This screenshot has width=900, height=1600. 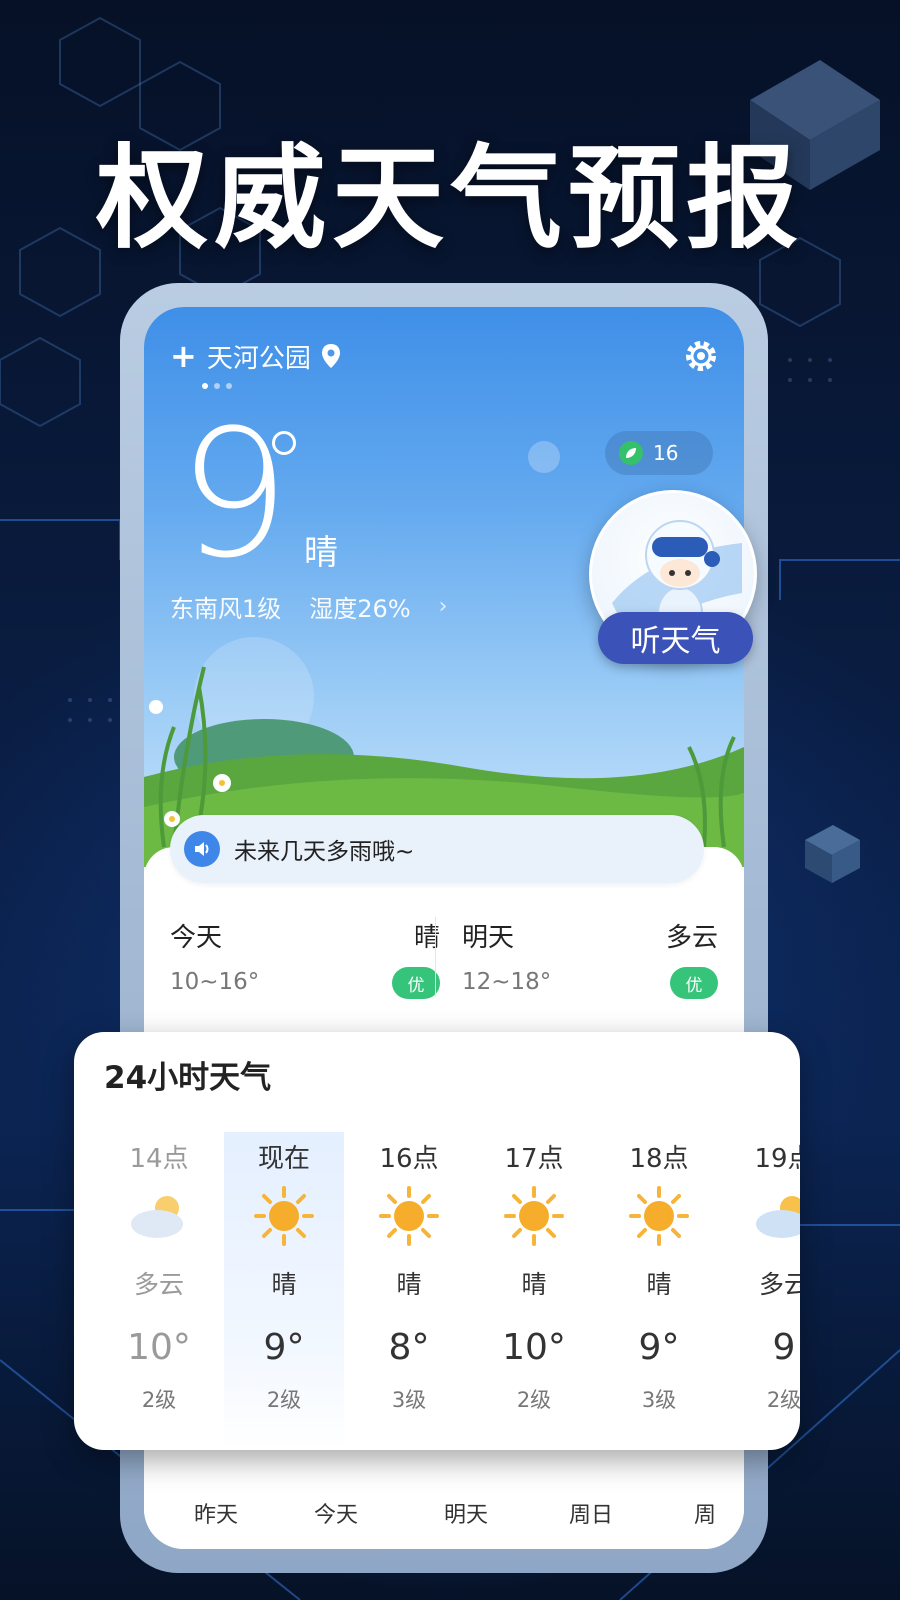 I want to click on hour-time: 19点, so click(x=777, y=1159).